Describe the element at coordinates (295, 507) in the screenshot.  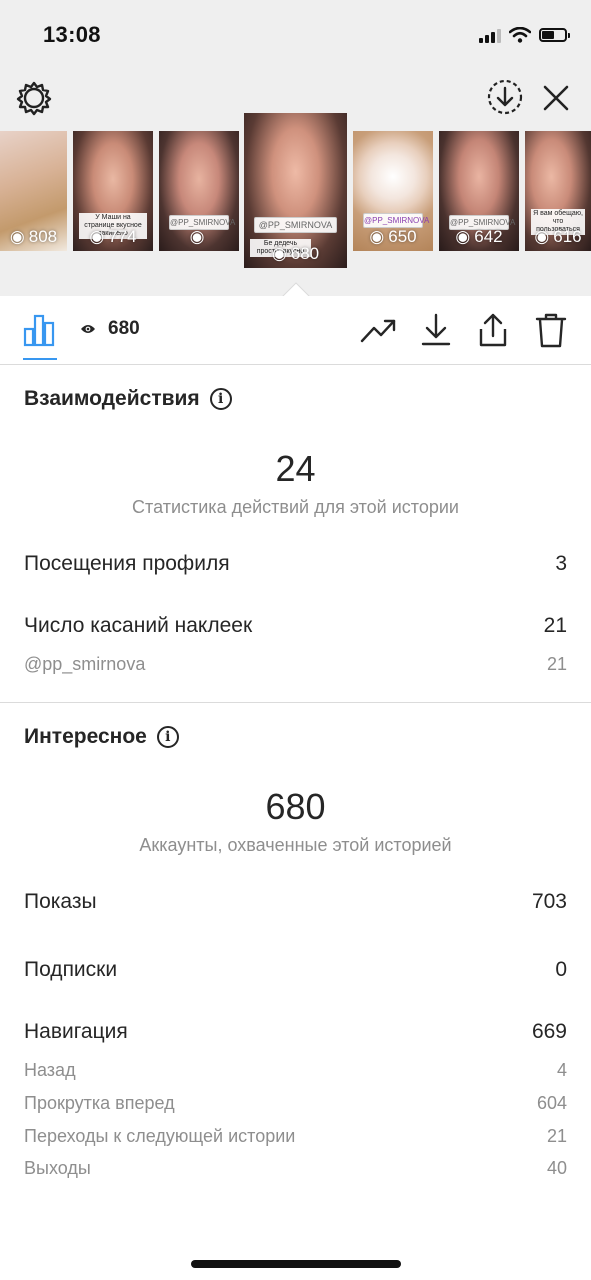
I see `interactions-subtitle: Статистика действий для этой истории` at that location.